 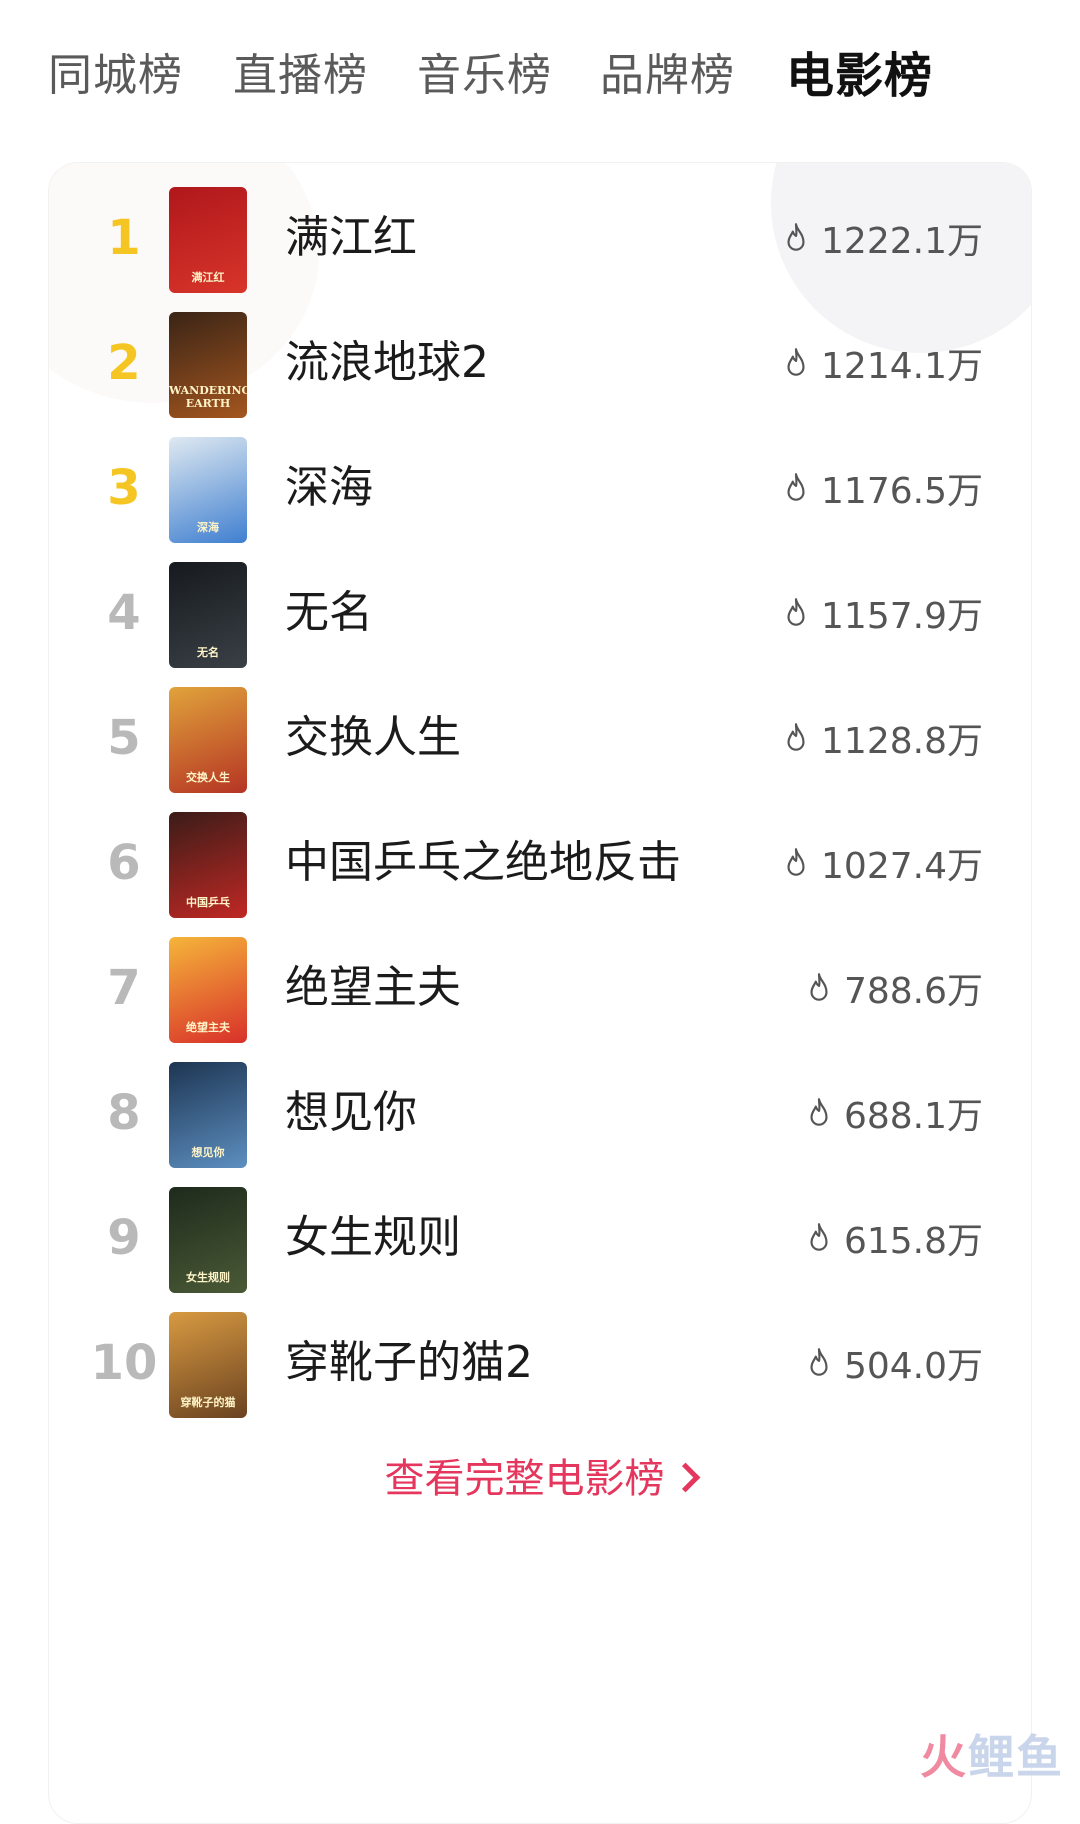 What do you see at coordinates (373, 988) in the screenshot?
I see `movie-title: 绝望主夫` at bounding box center [373, 988].